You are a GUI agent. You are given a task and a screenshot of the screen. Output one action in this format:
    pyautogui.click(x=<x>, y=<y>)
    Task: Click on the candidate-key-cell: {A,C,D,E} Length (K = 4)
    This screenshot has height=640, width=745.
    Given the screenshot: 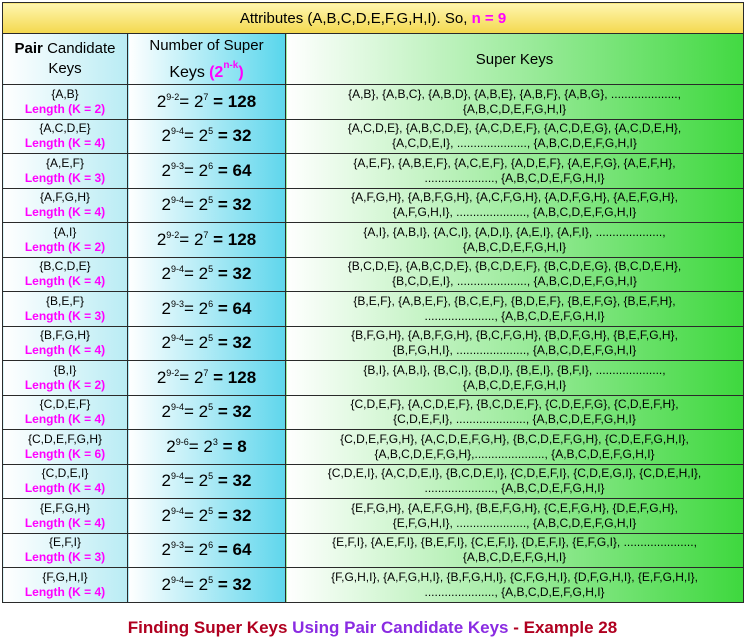 What is the action you would take?
    pyautogui.click(x=65, y=136)
    